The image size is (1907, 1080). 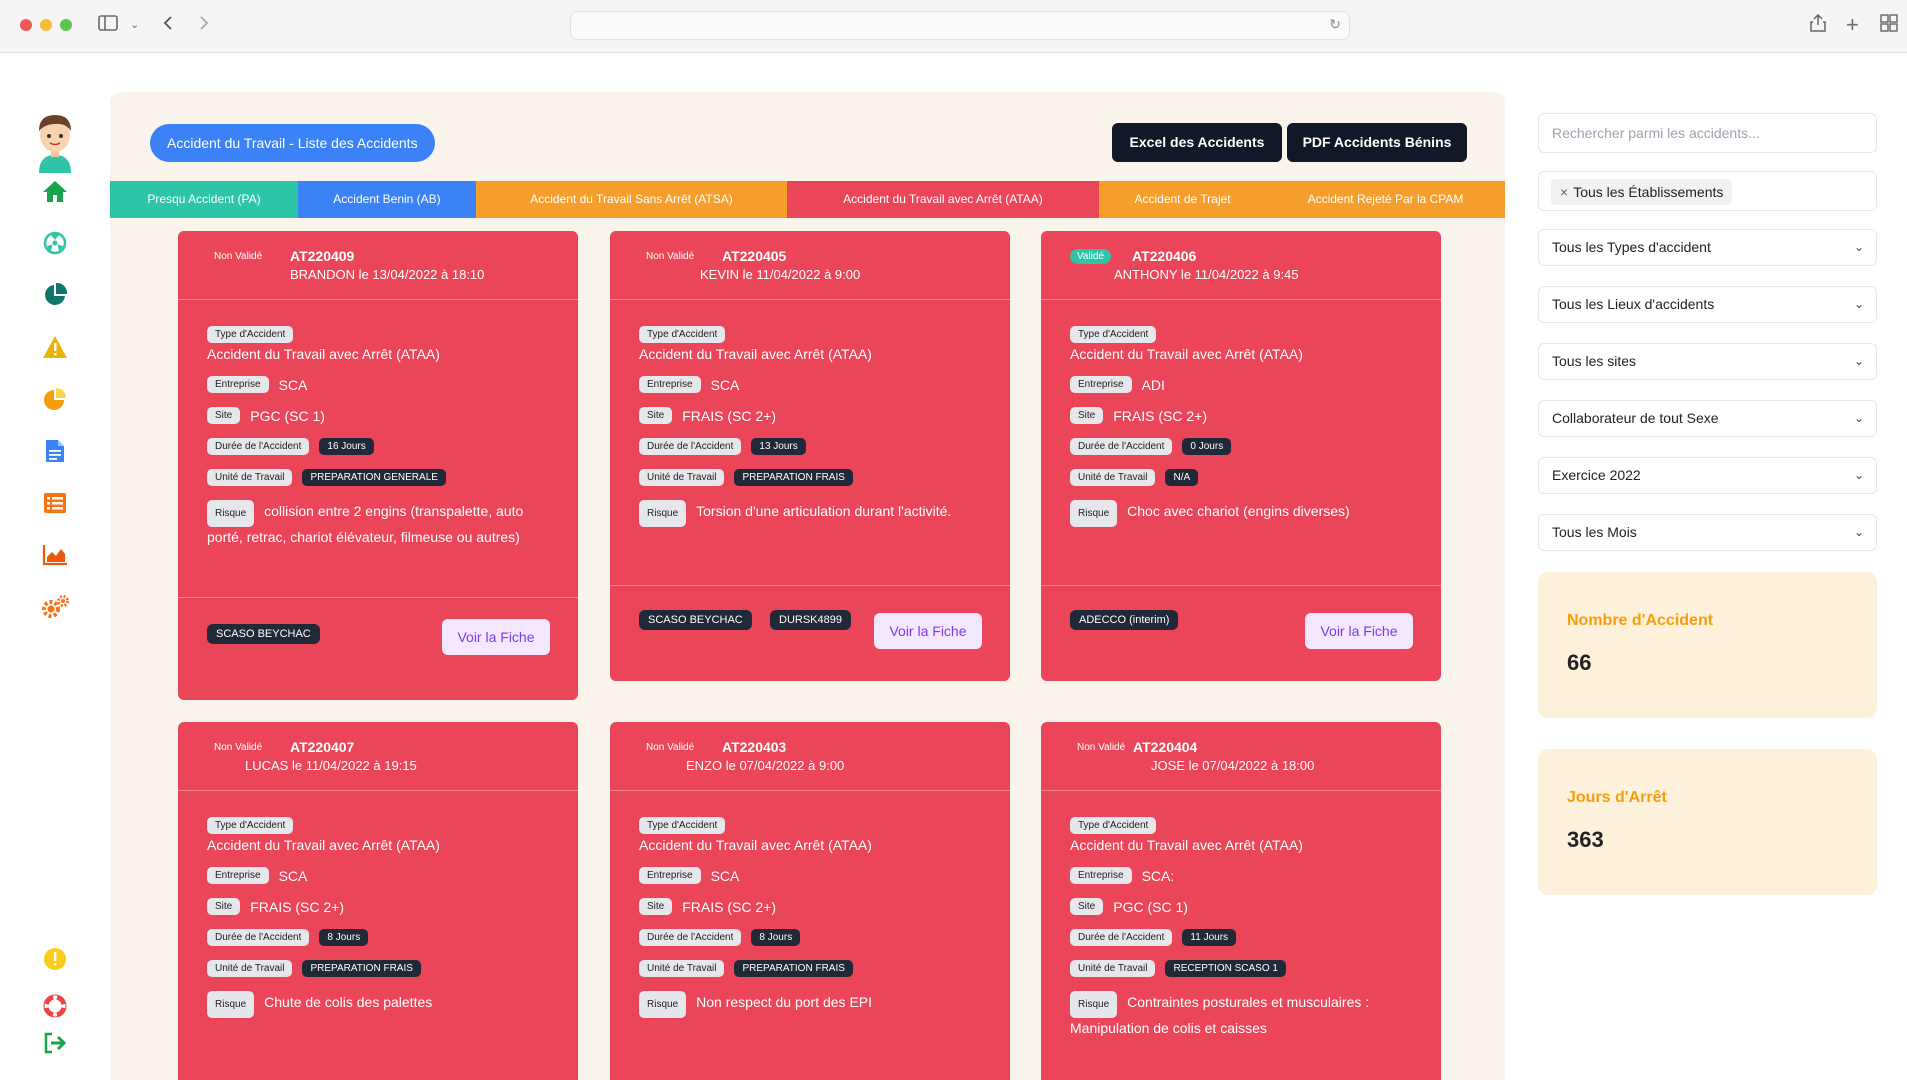 I want to click on select-value: Collaborateur de tout Sexe, so click(x=1635, y=418).